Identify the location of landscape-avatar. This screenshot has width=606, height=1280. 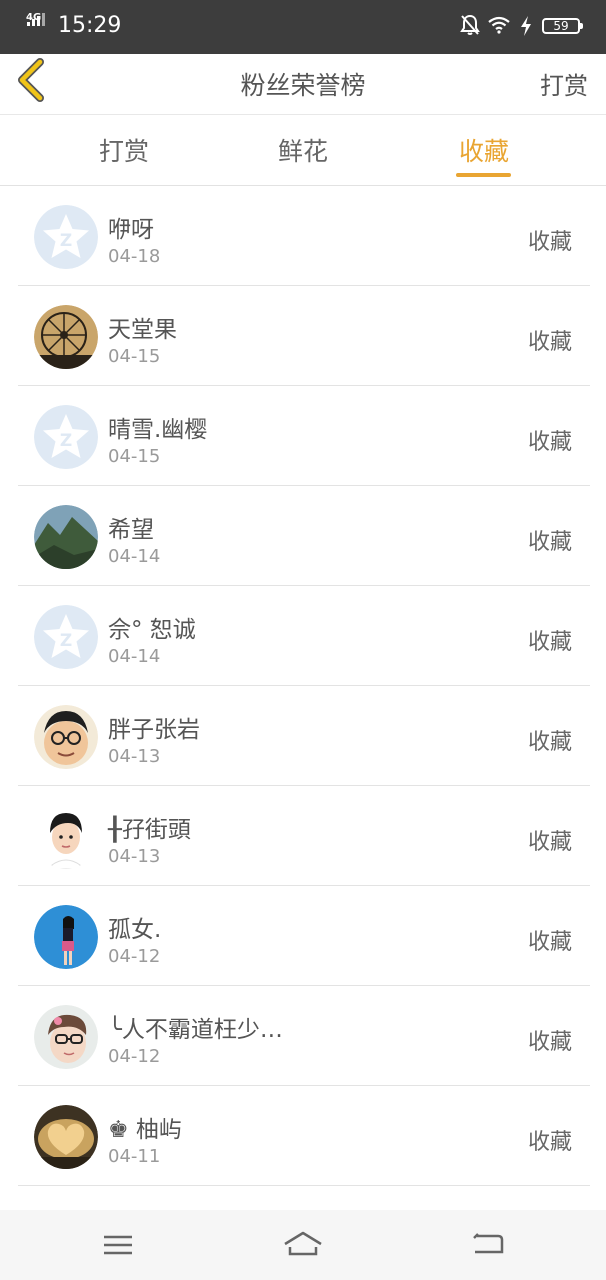
(66, 537).